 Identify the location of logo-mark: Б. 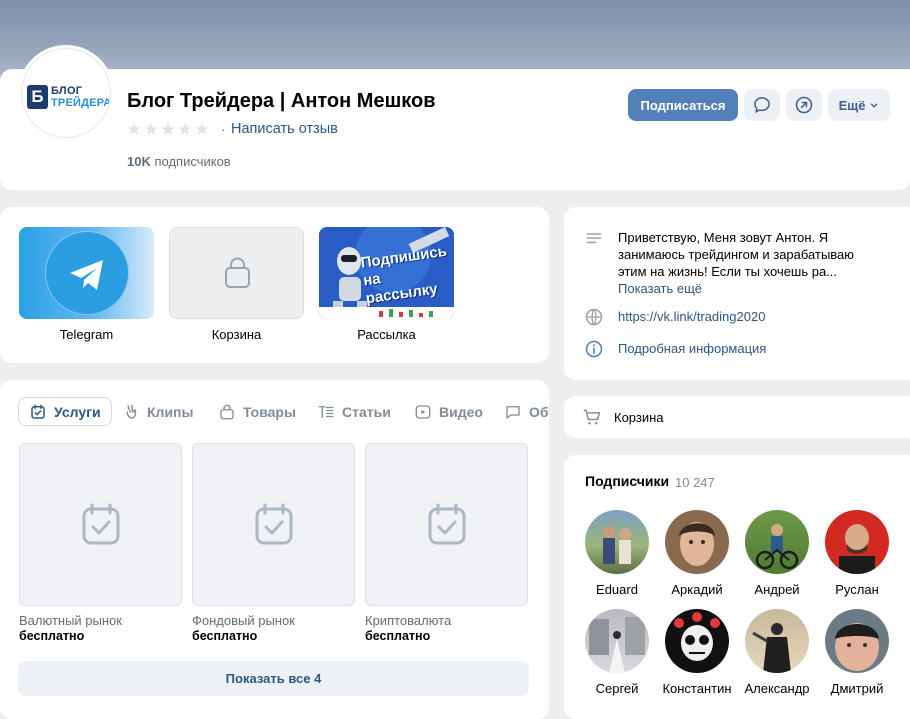
(37, 97).